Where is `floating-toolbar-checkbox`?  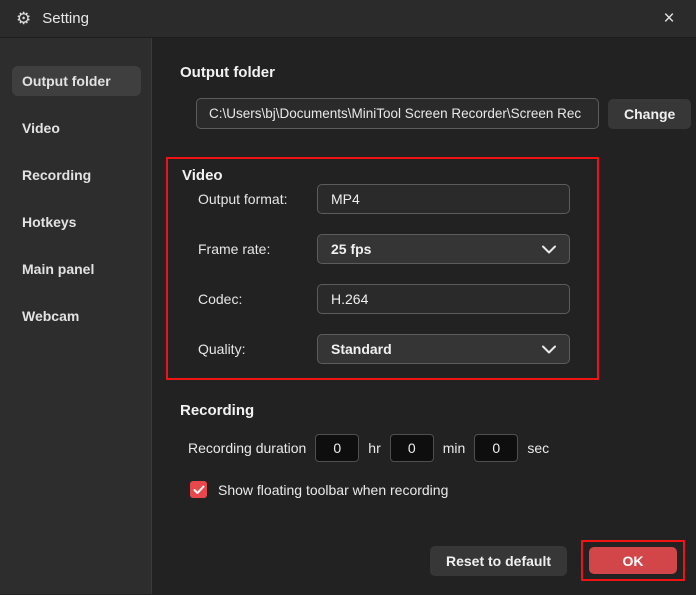 floating-toolbar-checkbox is located at coordinates (198, 489).